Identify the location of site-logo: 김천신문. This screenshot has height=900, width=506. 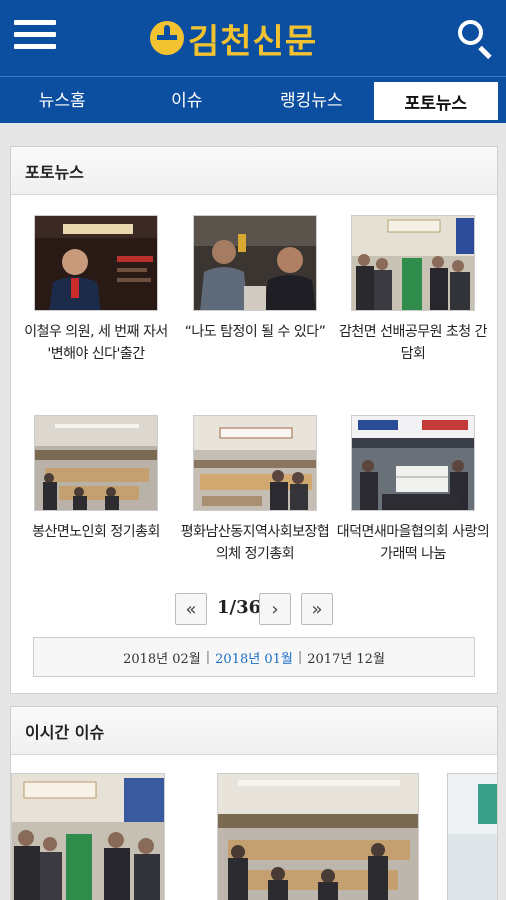
(233, 38).